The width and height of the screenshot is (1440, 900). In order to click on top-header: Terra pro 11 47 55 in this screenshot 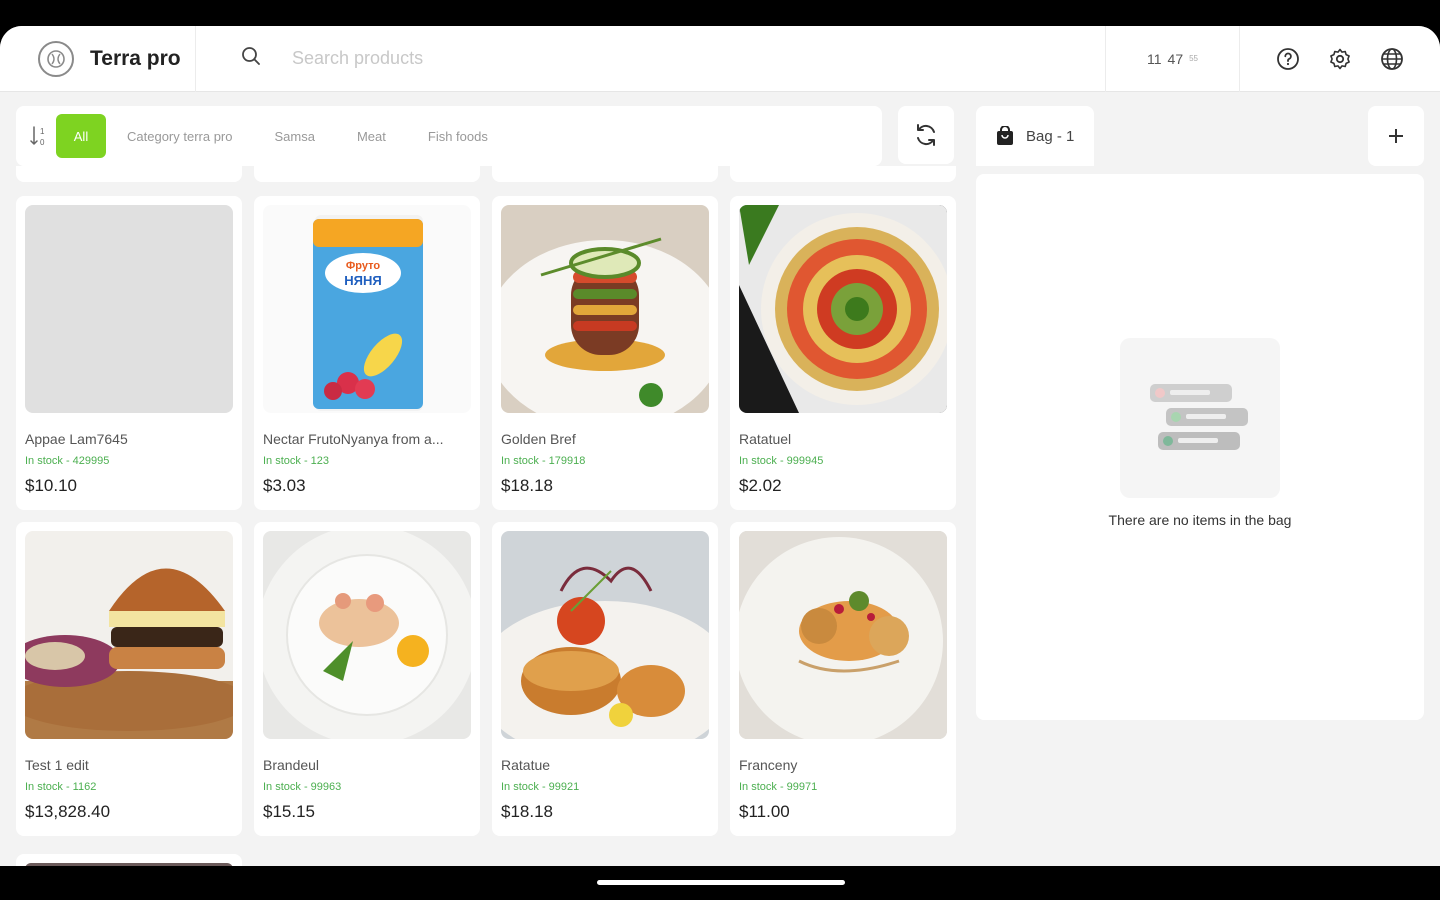, I will do `click(720, 59)`.